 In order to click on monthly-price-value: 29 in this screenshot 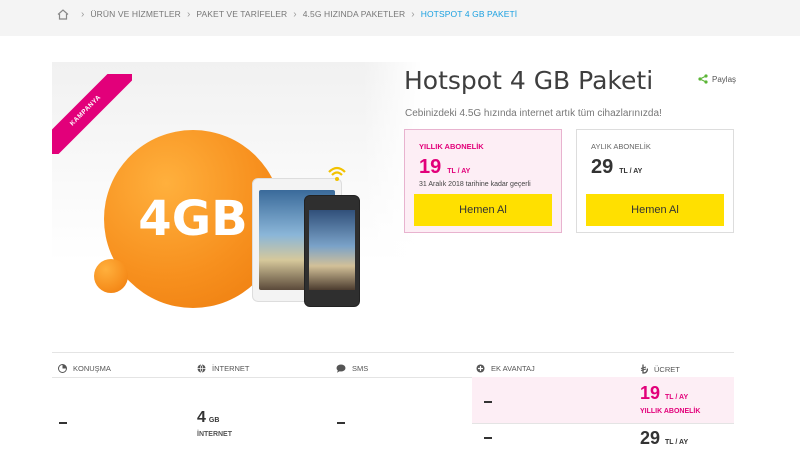, I will do `click(602, 167)`.